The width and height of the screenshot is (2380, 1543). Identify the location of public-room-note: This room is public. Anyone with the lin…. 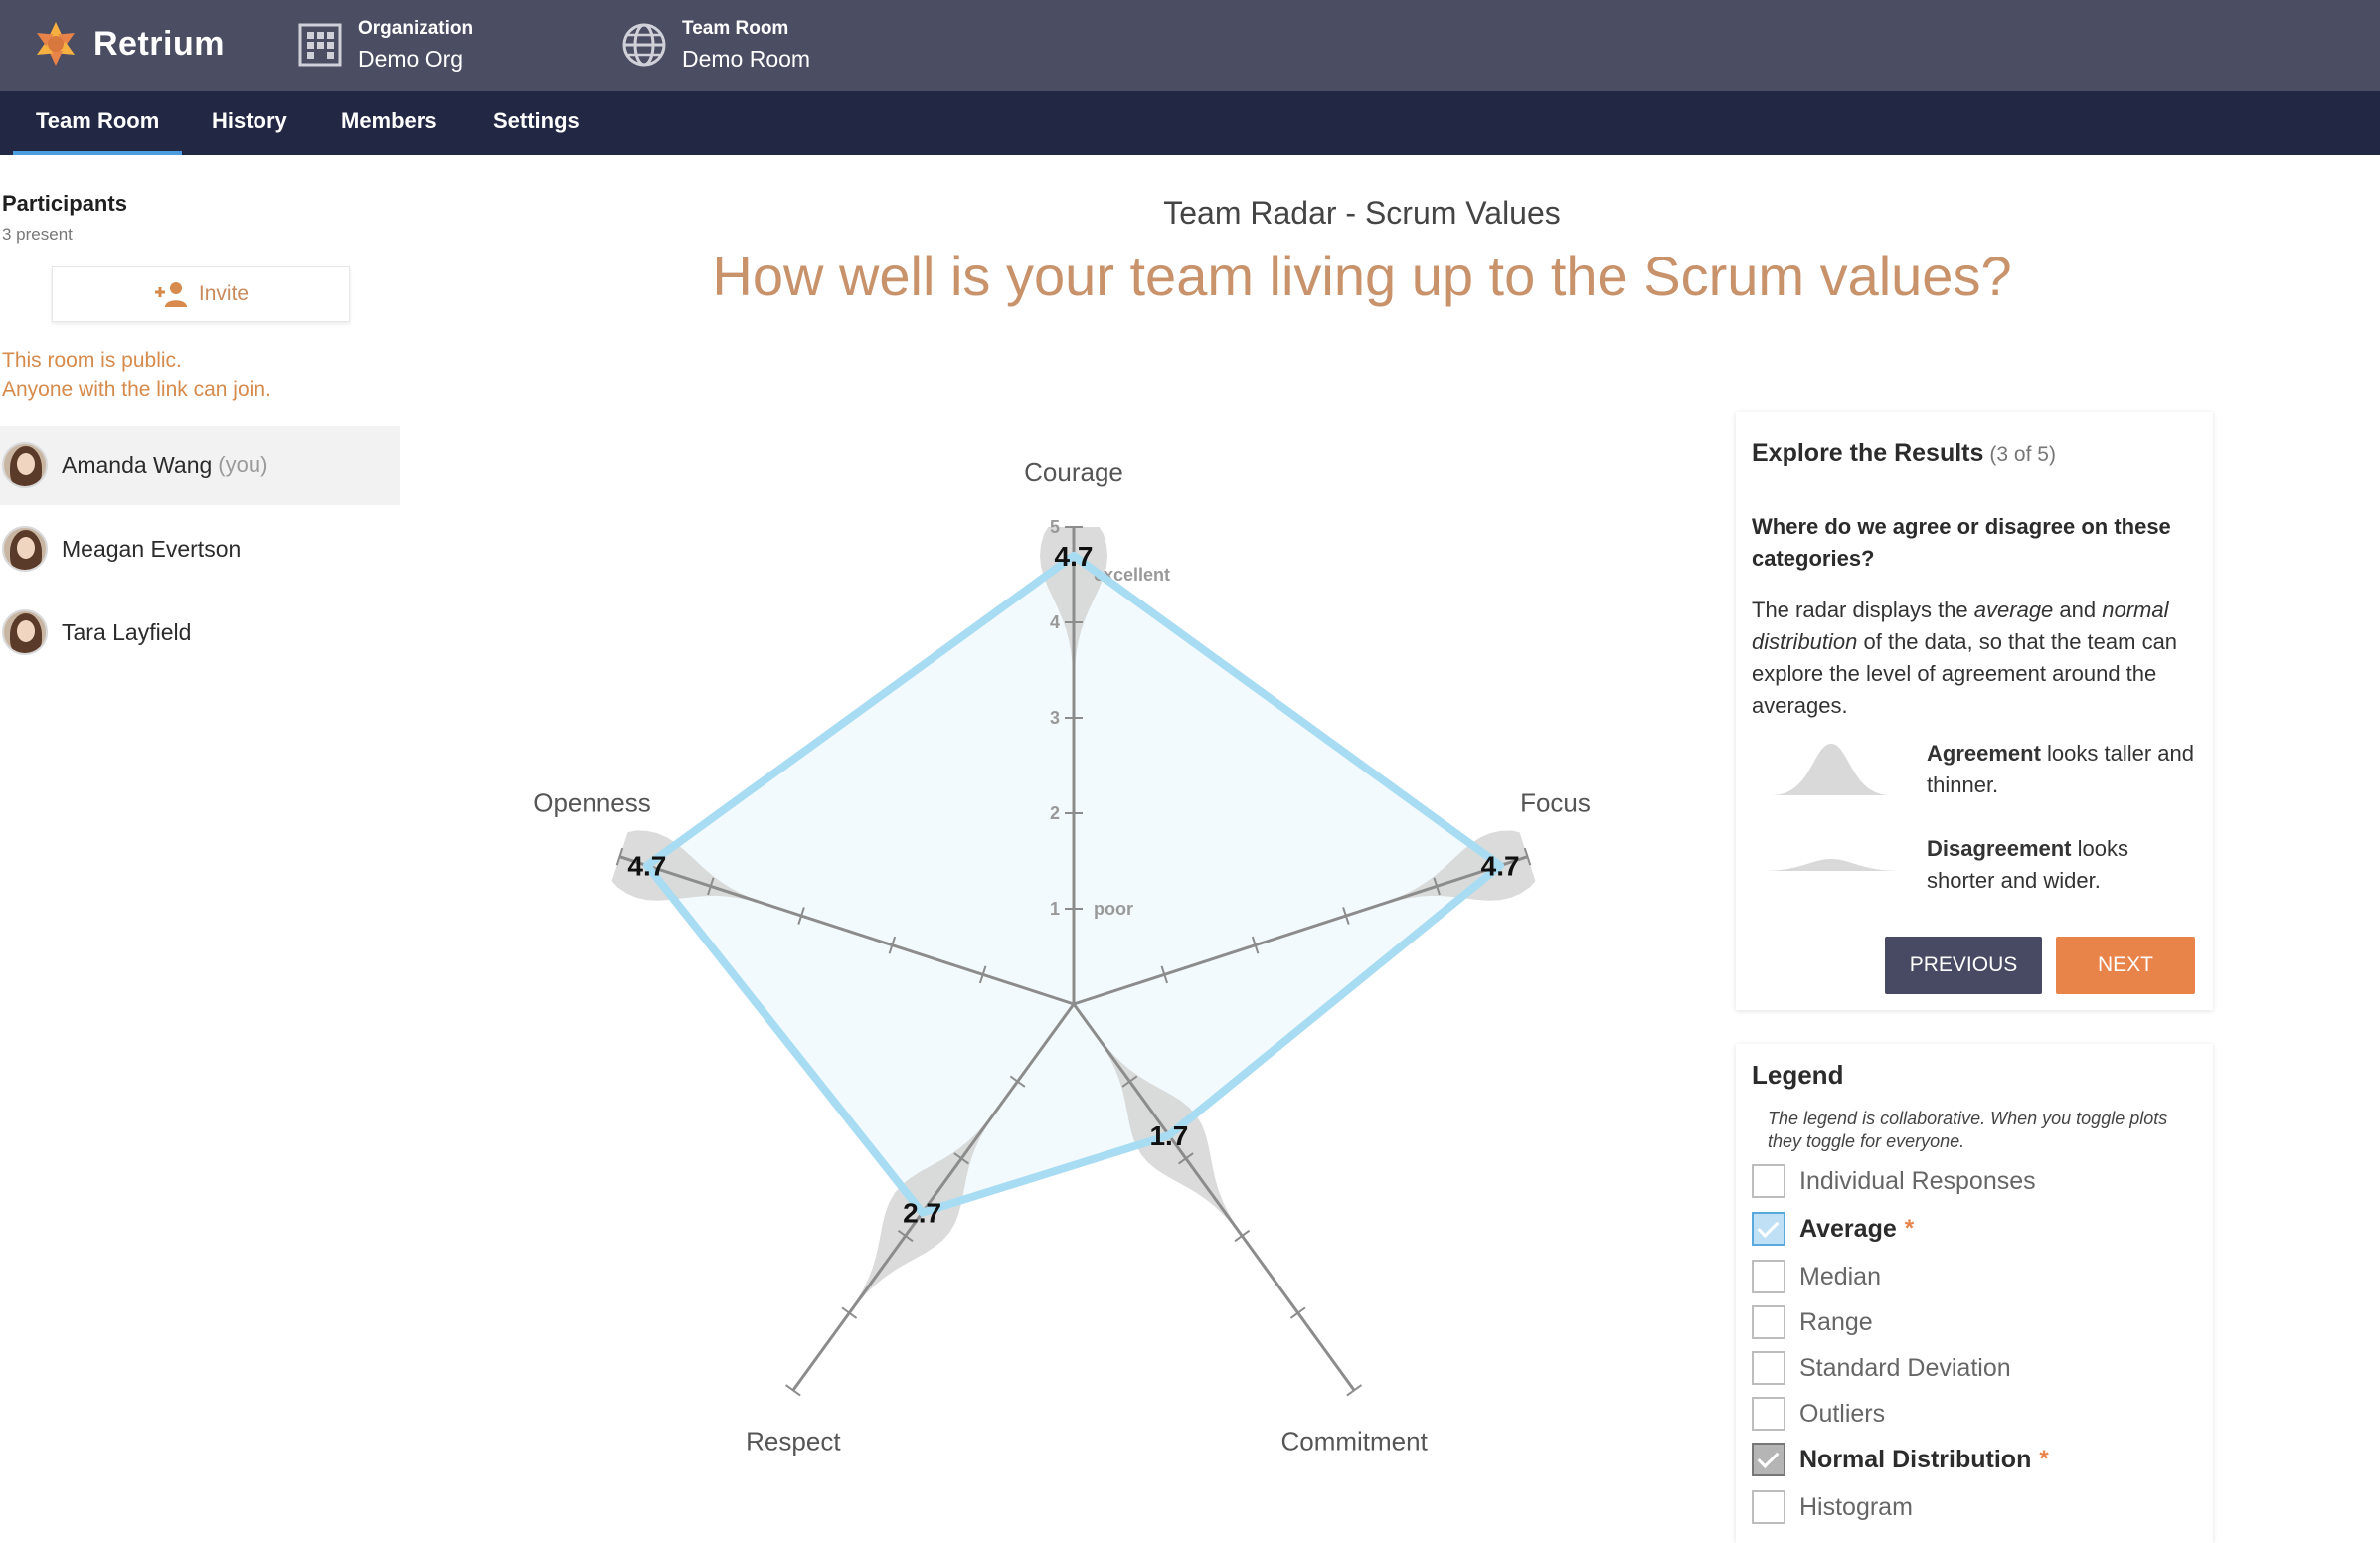
(136, 375).